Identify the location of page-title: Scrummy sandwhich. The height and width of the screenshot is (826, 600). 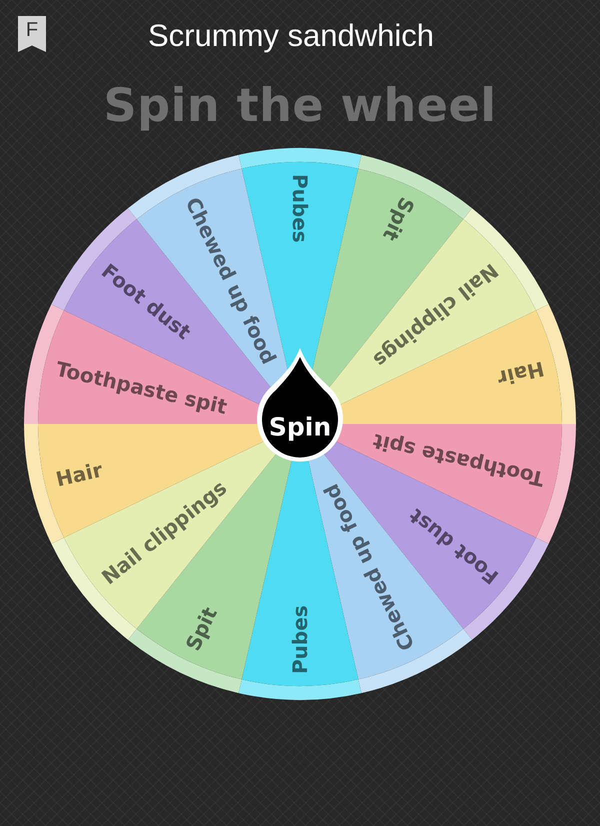
(291, 36).